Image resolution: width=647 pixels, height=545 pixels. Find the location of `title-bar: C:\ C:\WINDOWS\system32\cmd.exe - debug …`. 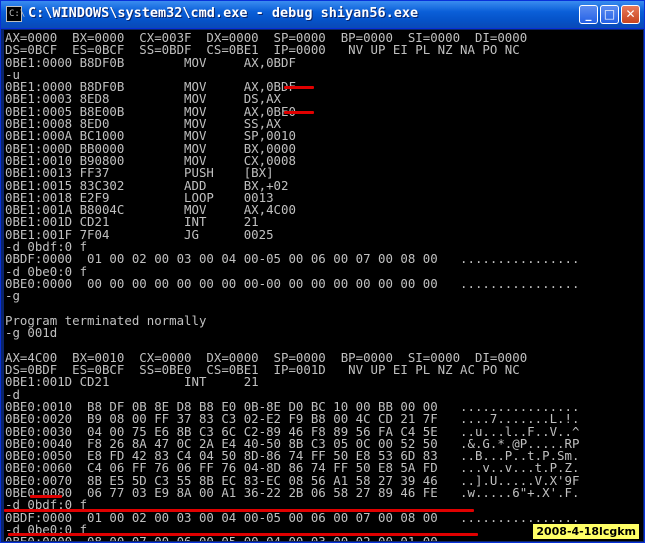

title-bar: C:\ C:\WINDOWS\system32\cmd.exe - debug … is located at coordinates (322, 15).